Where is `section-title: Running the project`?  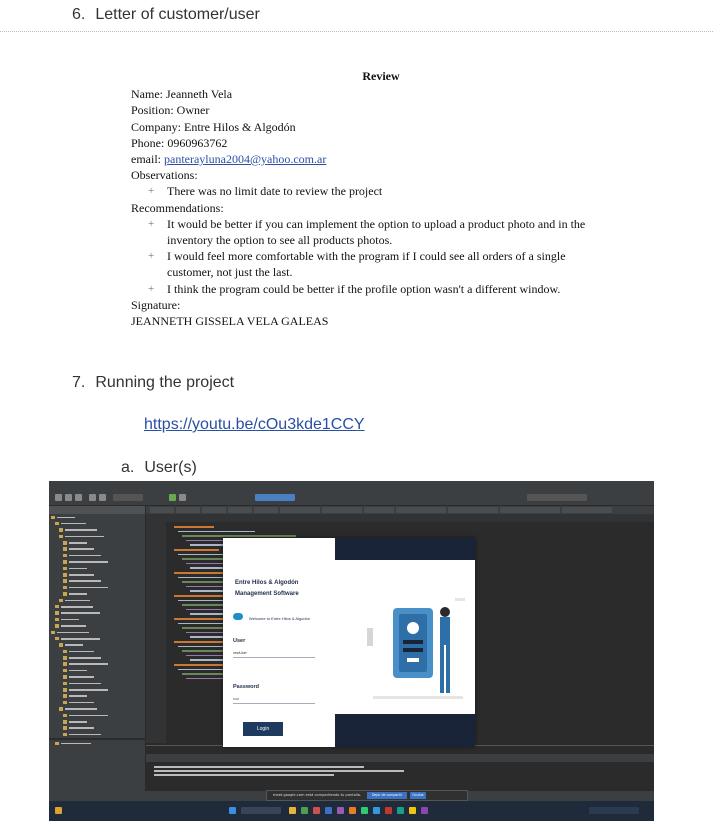 section-title: Running the project is located at coordinates (165, 382).